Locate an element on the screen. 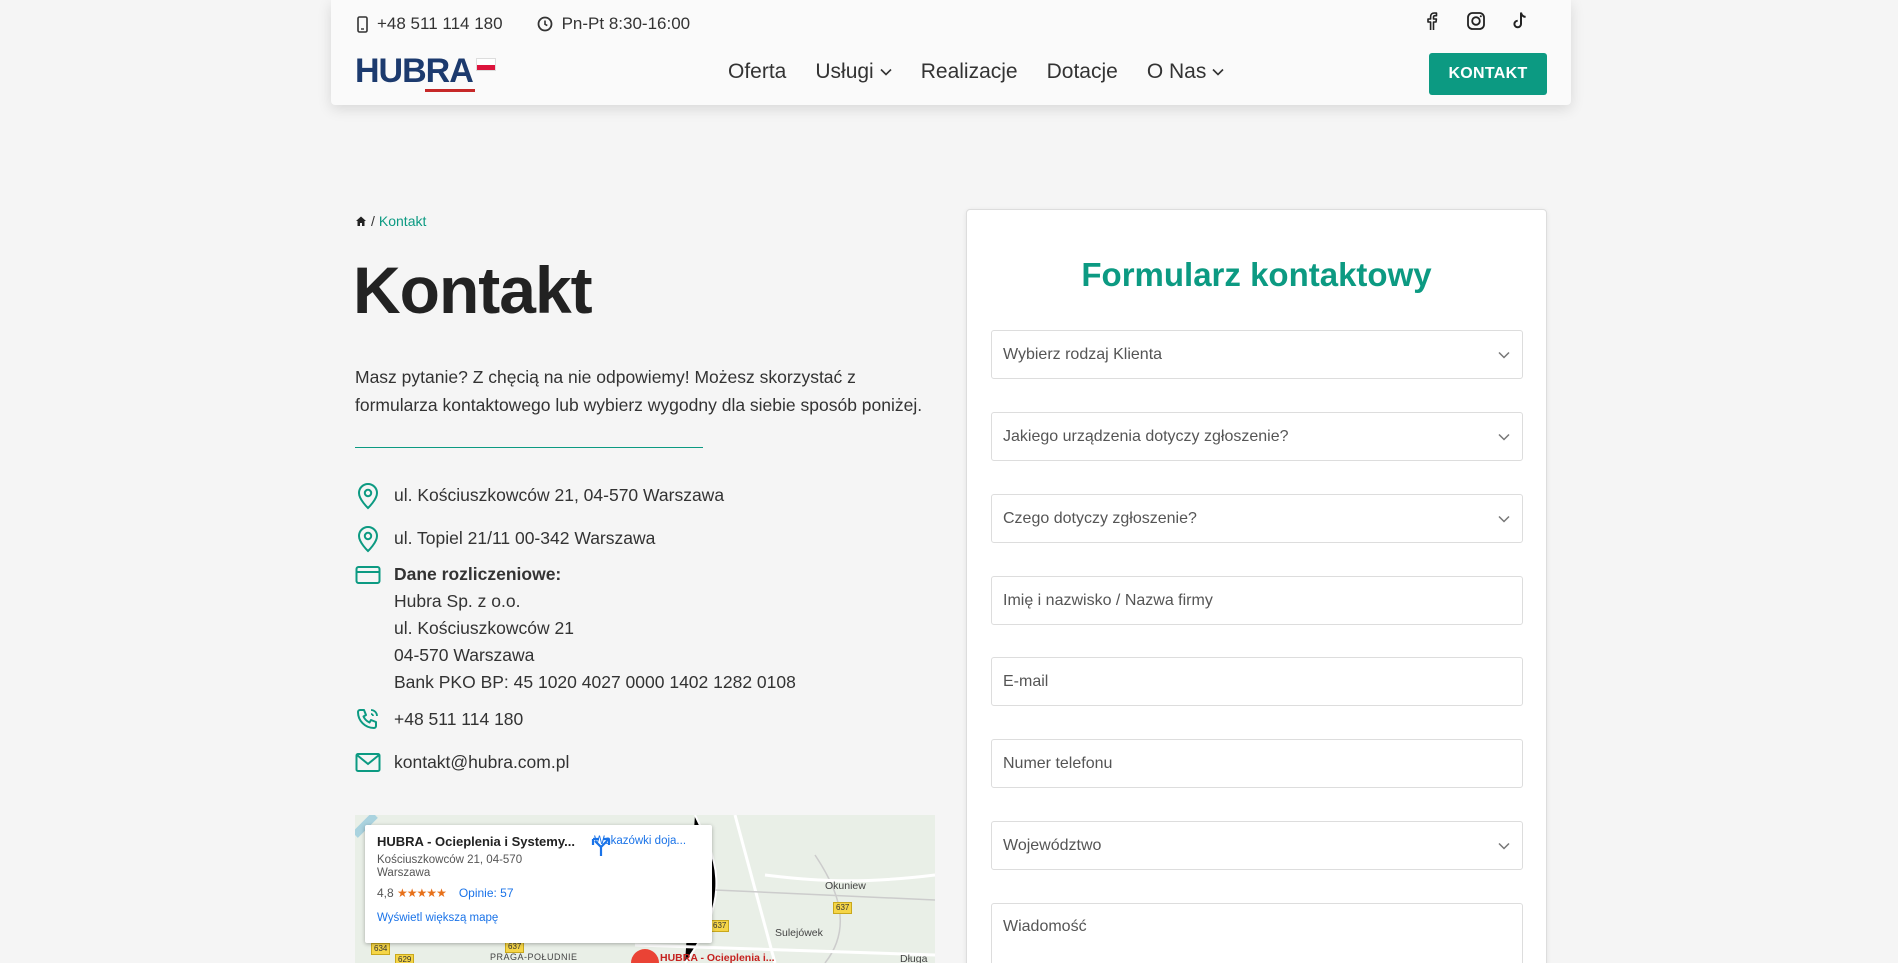  map-label-dluga: Długa is located at coordinates (914, 958).